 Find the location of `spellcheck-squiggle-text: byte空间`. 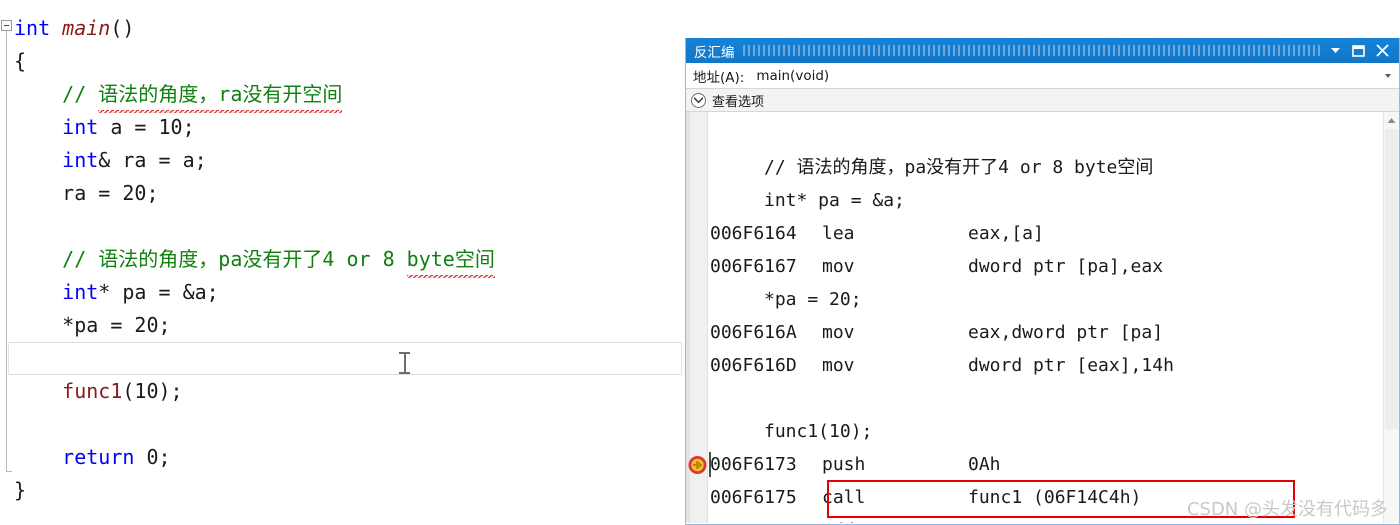

spellcheck-squiggle-text: byte空间 is located at coordinates (450, 261).